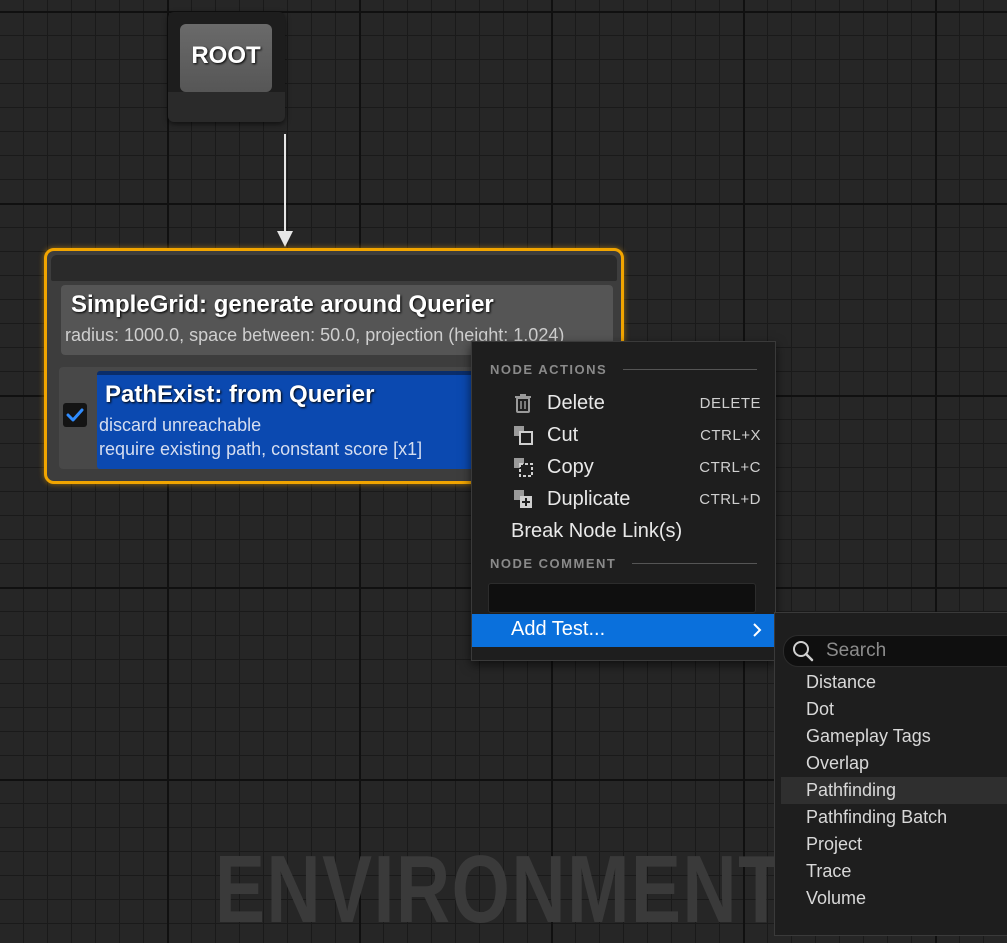 The height and width of the screenshot is (943, 1007). What do you see at coordinates (576, 402) in the screenshot?
I see `menu-item-delete-label: Delete` at bounding box center [576, 402].